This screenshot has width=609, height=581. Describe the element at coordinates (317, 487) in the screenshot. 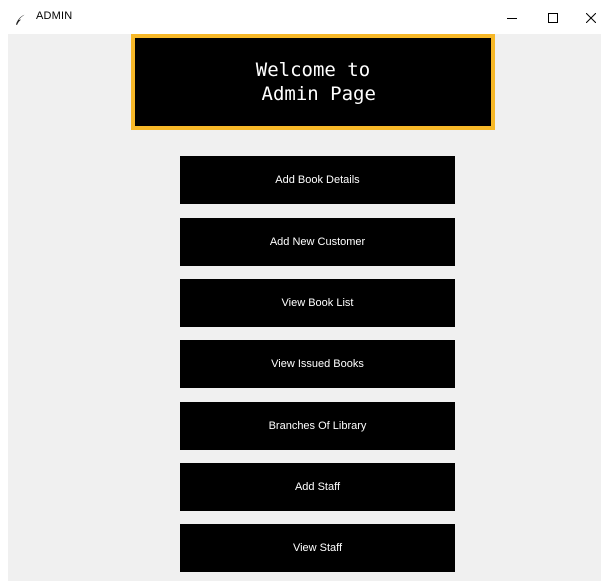

I see `add-staff-button: Add Staff` at that location.